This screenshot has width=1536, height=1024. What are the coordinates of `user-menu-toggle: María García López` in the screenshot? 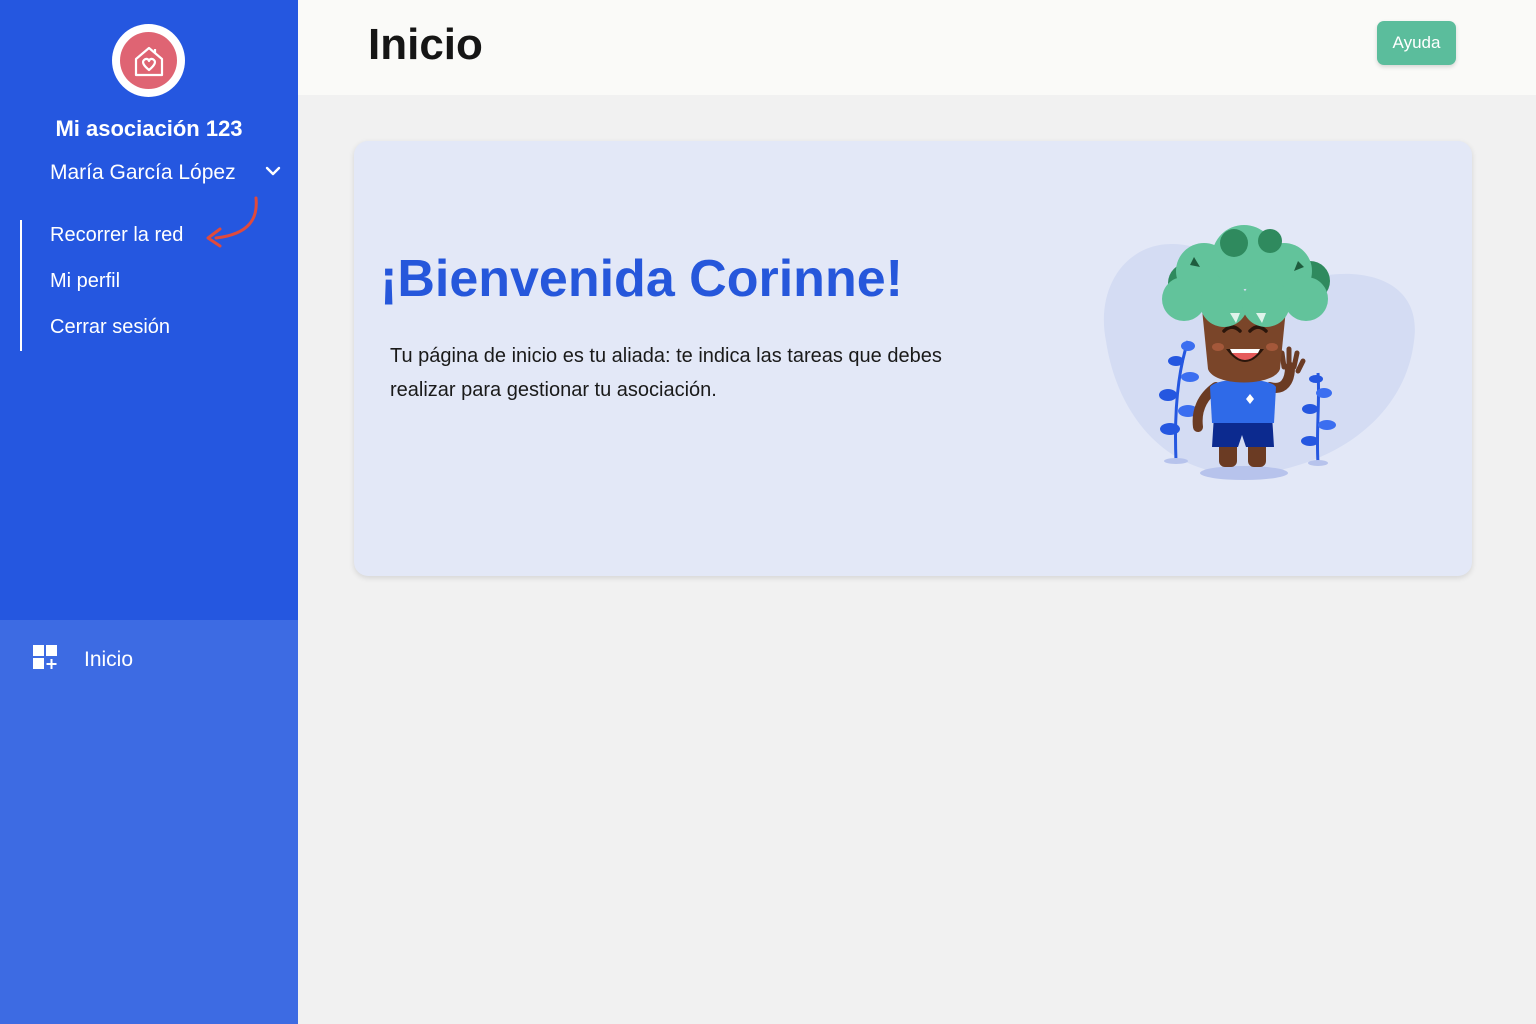 It's located at (166, 173).